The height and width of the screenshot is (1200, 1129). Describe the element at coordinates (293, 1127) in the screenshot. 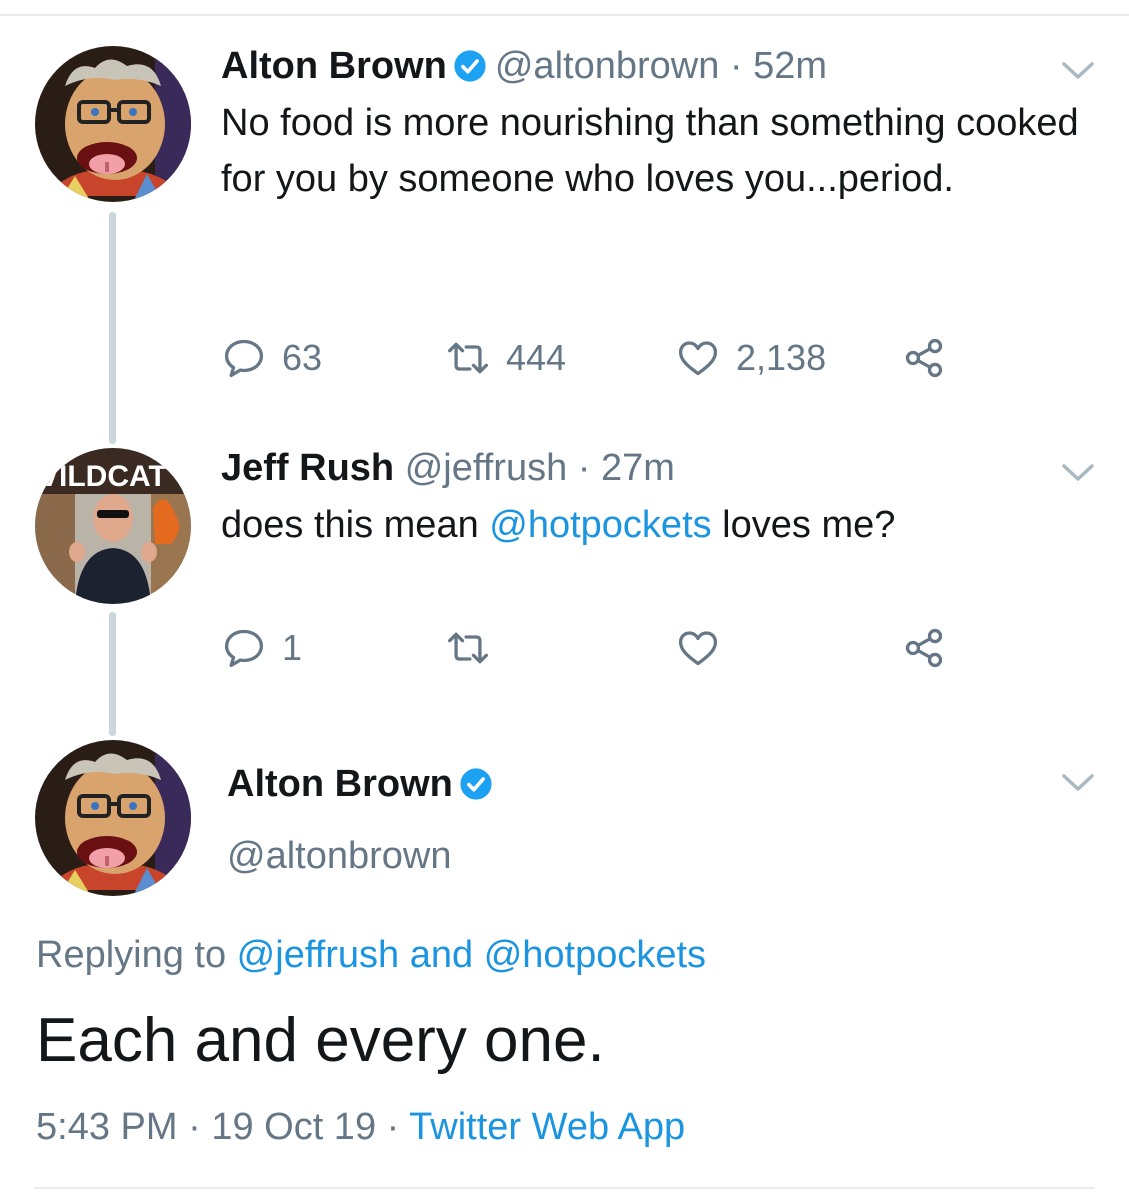

I see `tweet-date: 19 Oct 19` at that location.